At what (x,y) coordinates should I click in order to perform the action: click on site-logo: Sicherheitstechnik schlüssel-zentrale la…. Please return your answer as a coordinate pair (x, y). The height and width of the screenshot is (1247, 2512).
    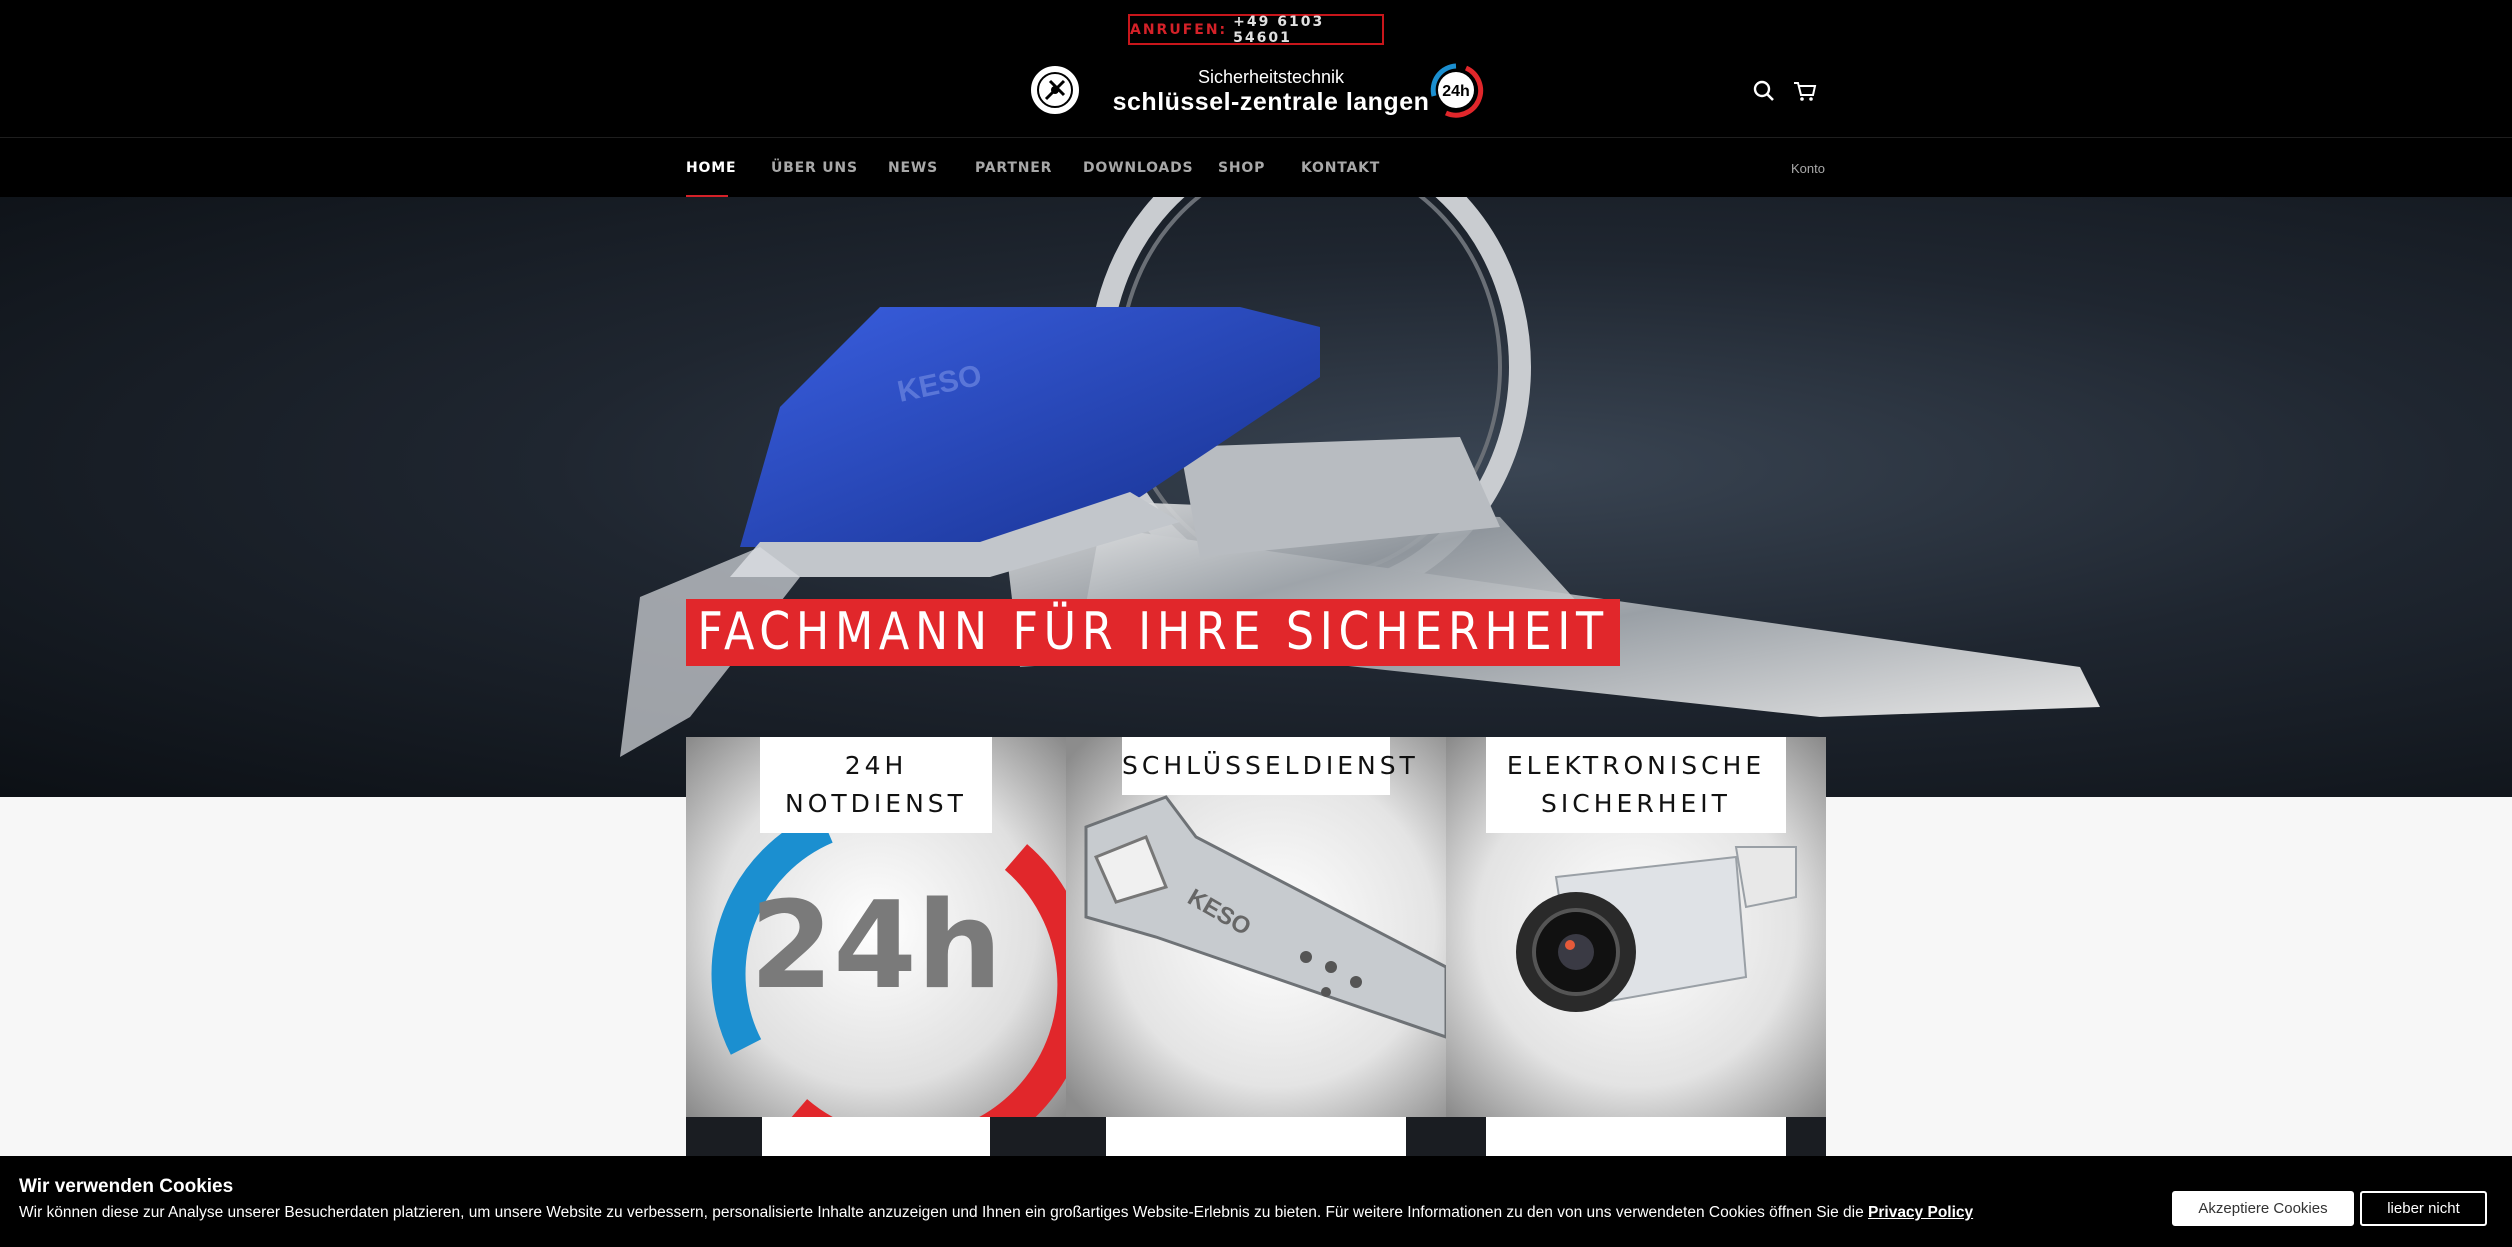
    Looking at the image, I should click on (1256, 90).